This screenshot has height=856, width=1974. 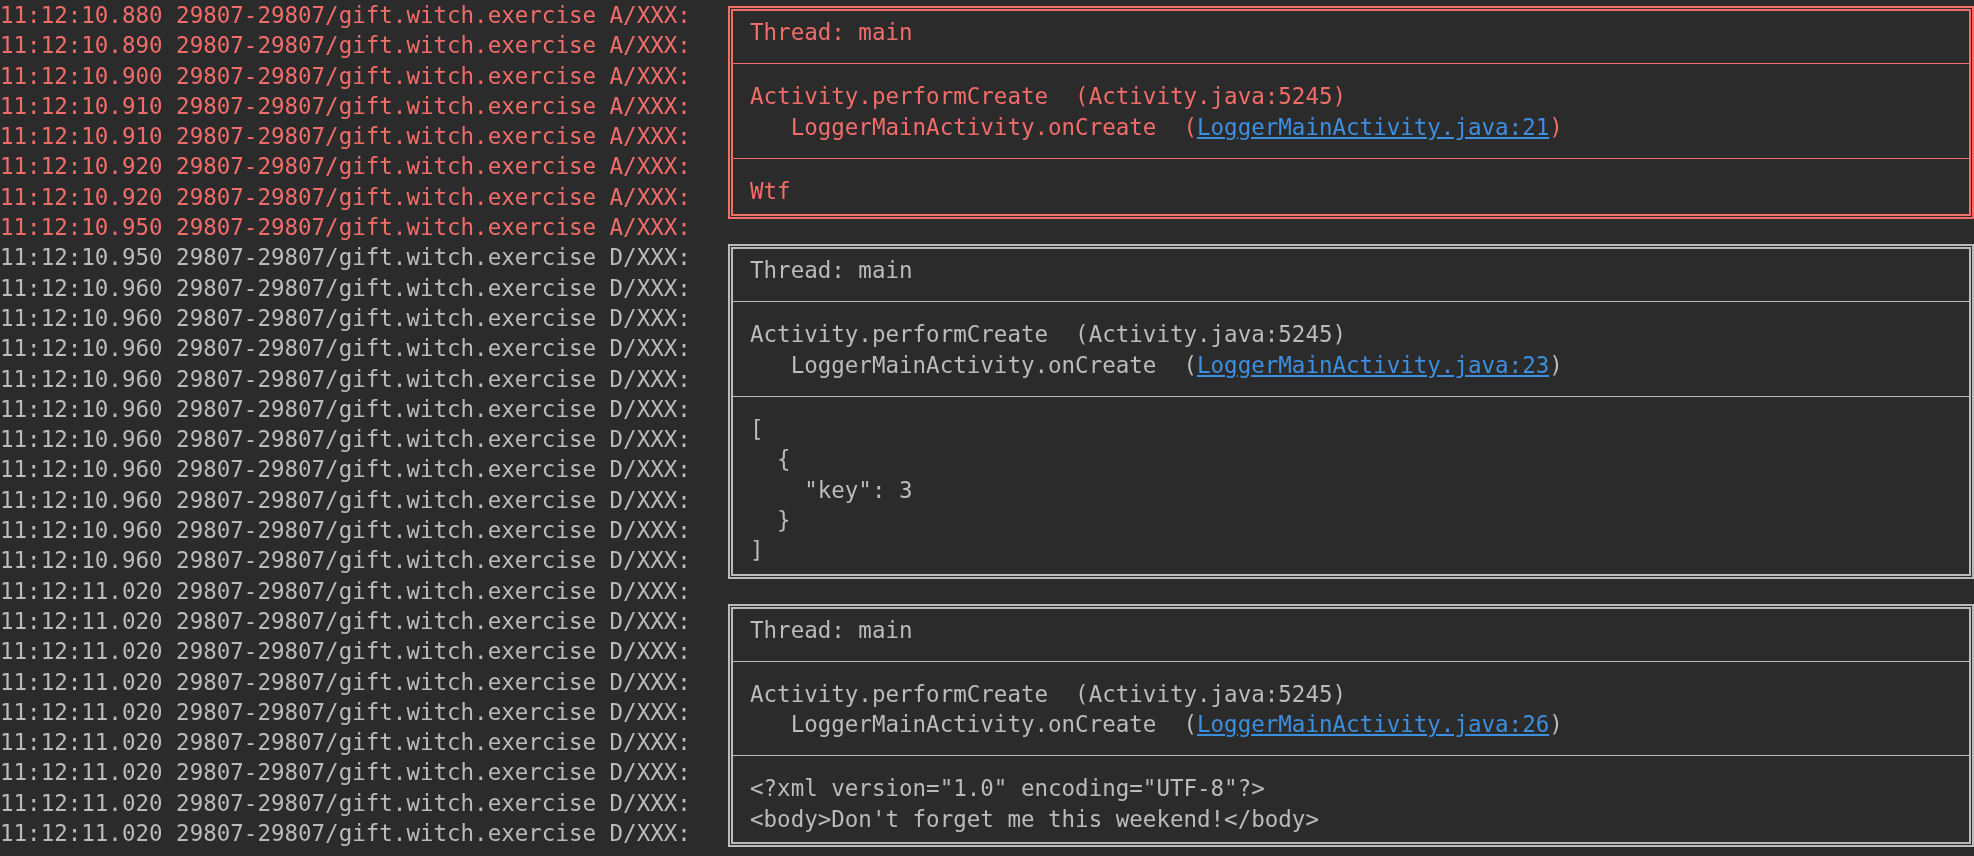 What do you see at coordinates (1176, 724) in the screenshot?
I see `stack-trace-line: LoggerMainActivity.onCreate (LoggerMainActivity.java:26)` at bounding box center [1176, 724].